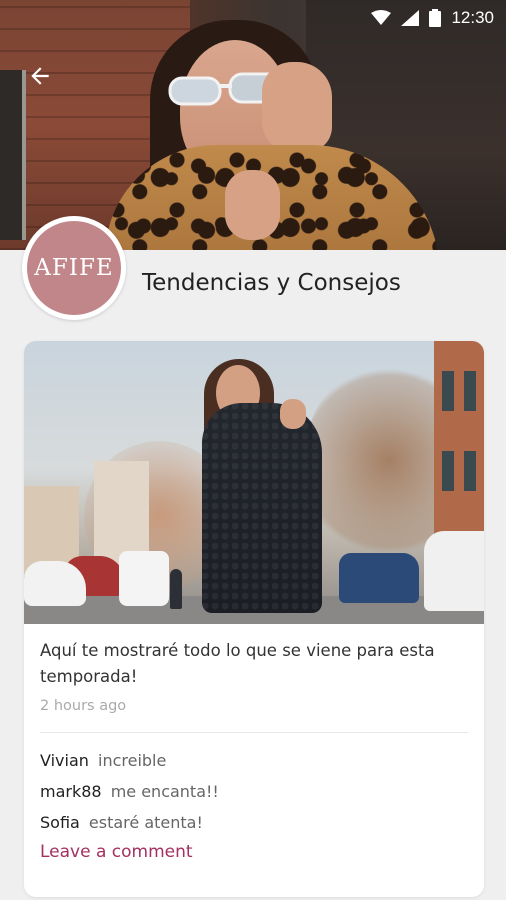 The width and height of the screenshot is (506, 900). I want to click on status-time: 12:30, so click(472, 17).